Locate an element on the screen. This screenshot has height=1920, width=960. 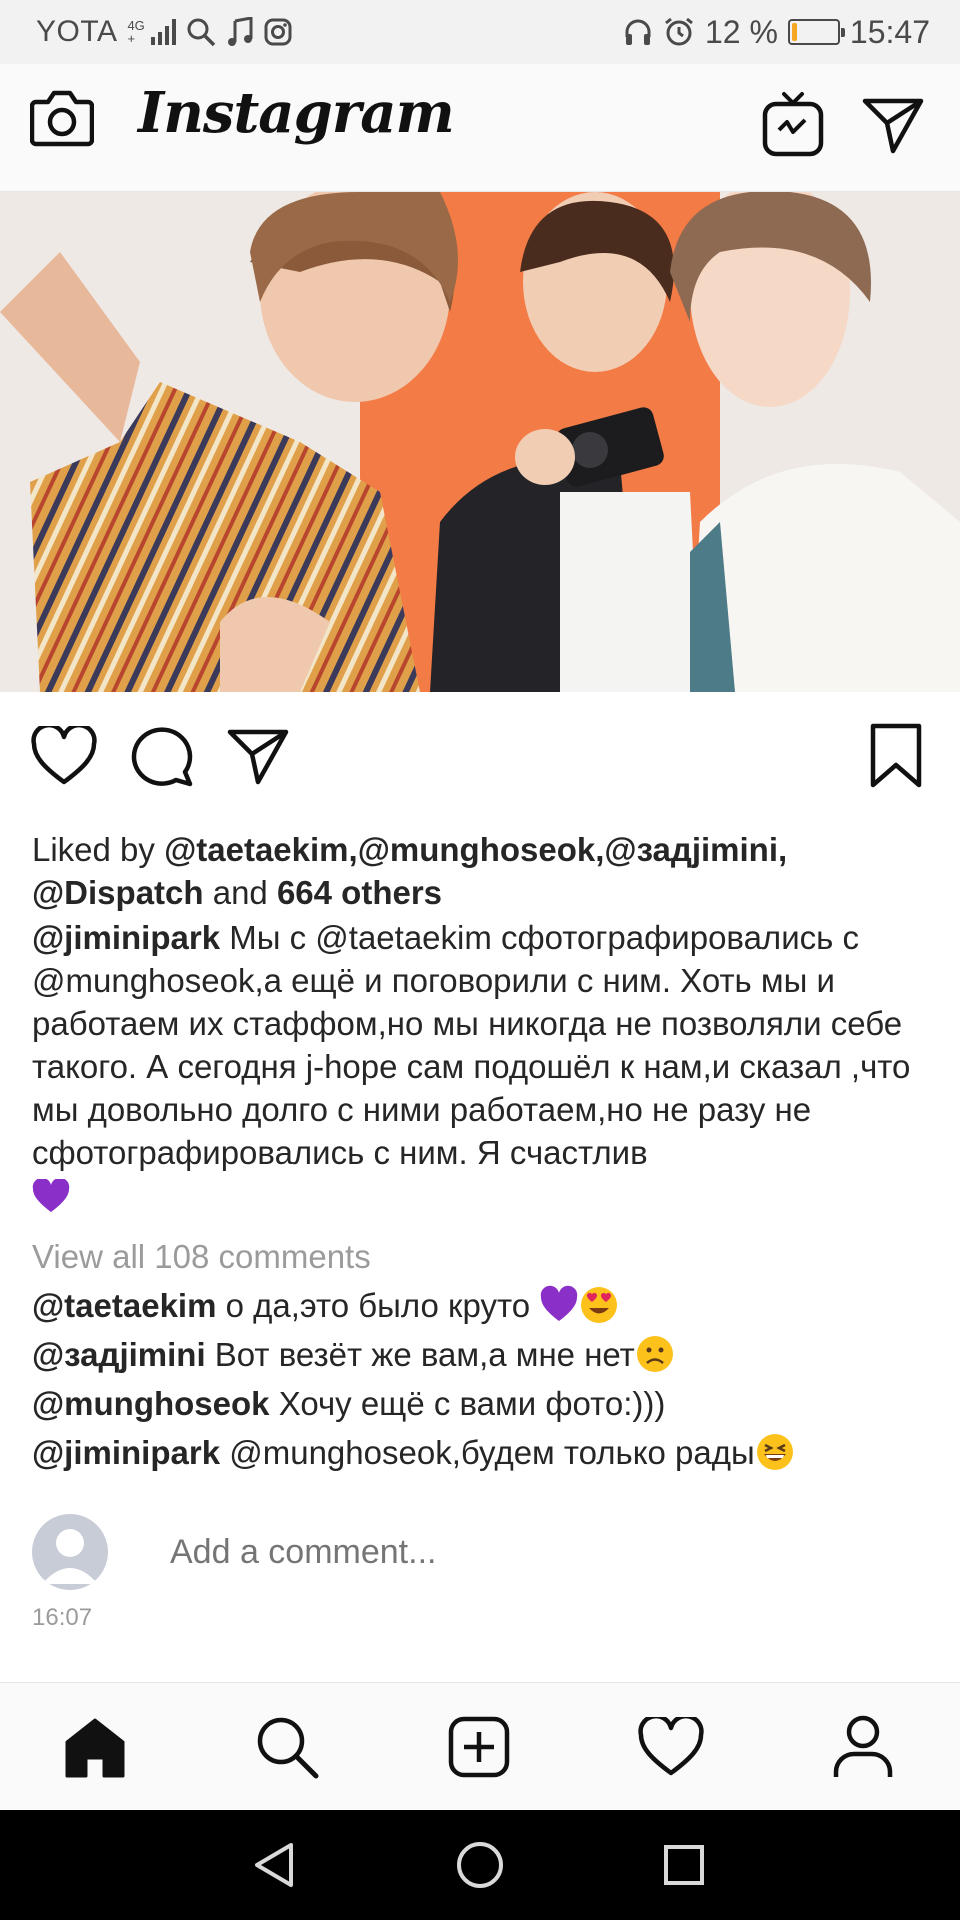
bookmark-icon is located at coordinates (896, 755).